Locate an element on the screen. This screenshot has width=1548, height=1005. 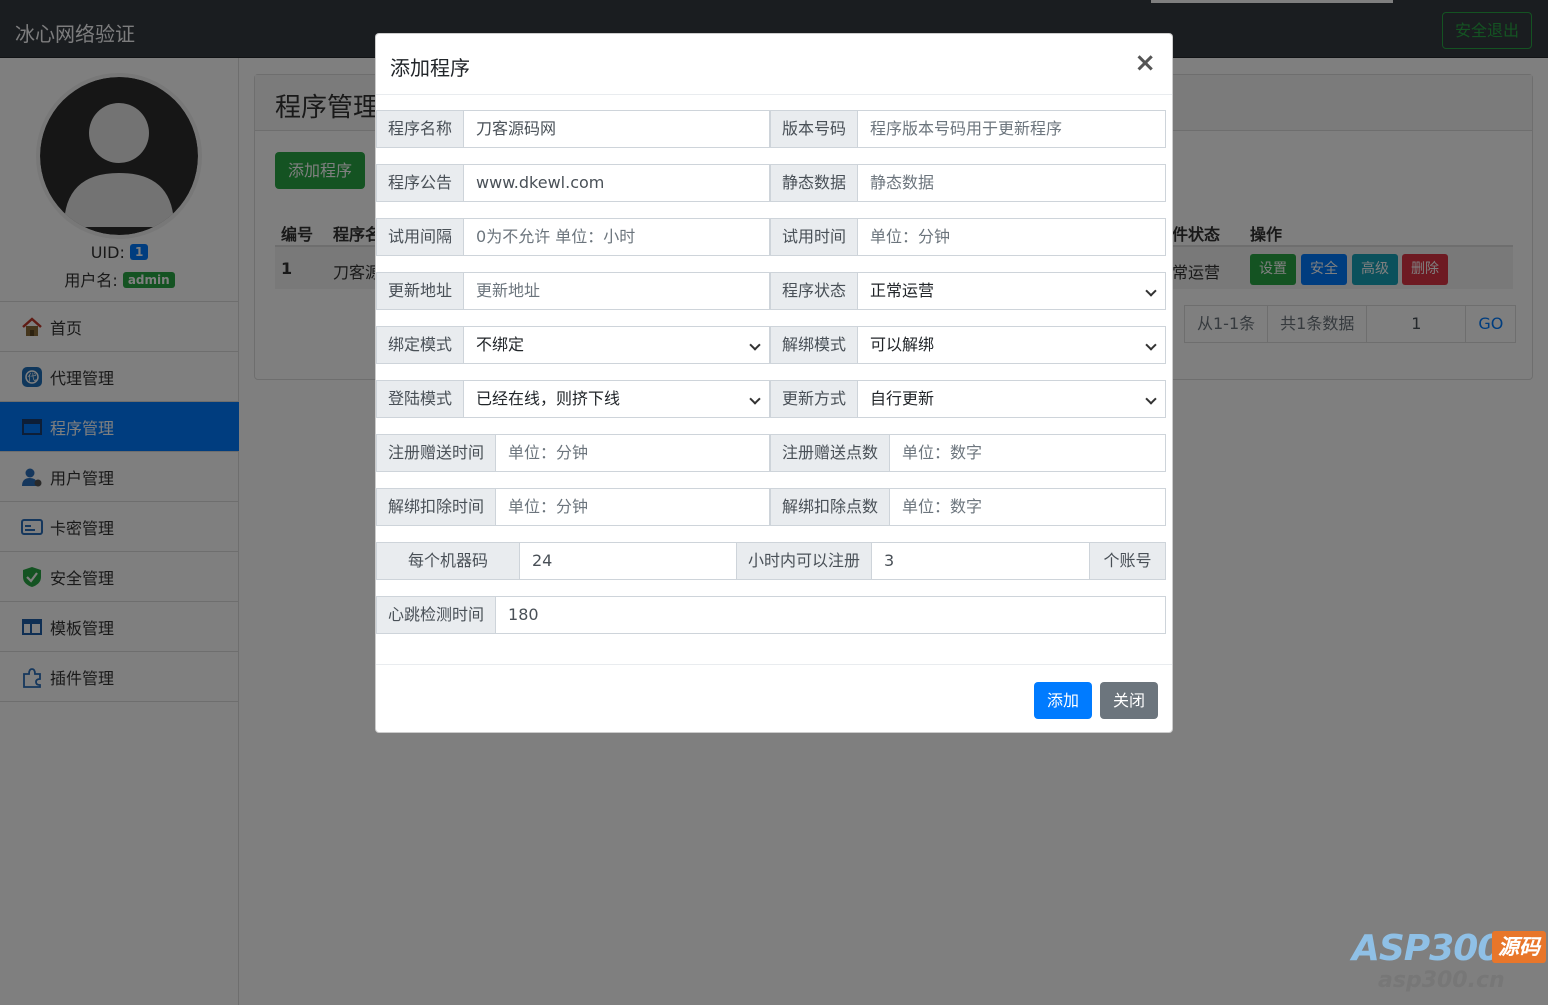
unbind-points-label: 解绑扣除点数 is located at coordinates (830, 507).